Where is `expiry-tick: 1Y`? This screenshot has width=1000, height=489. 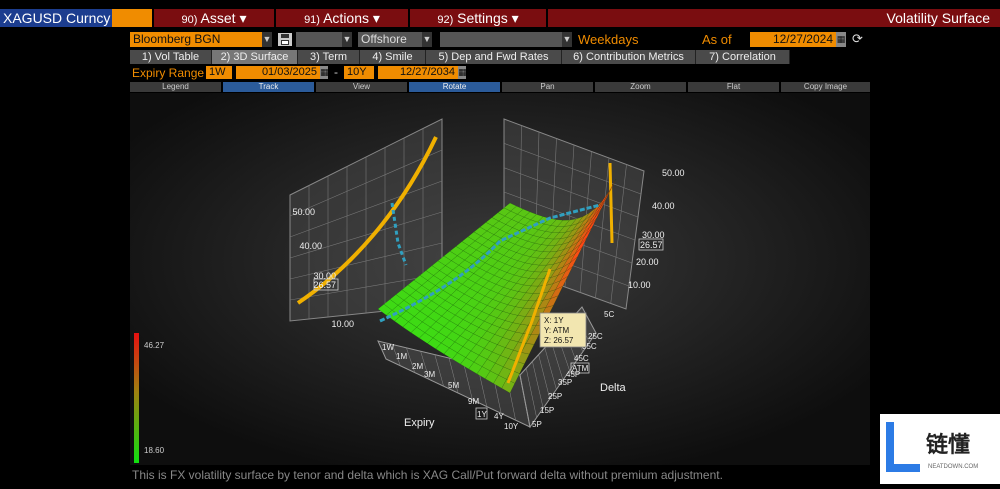
expiry-tick: 1Y is located at coordinates (482, 414).